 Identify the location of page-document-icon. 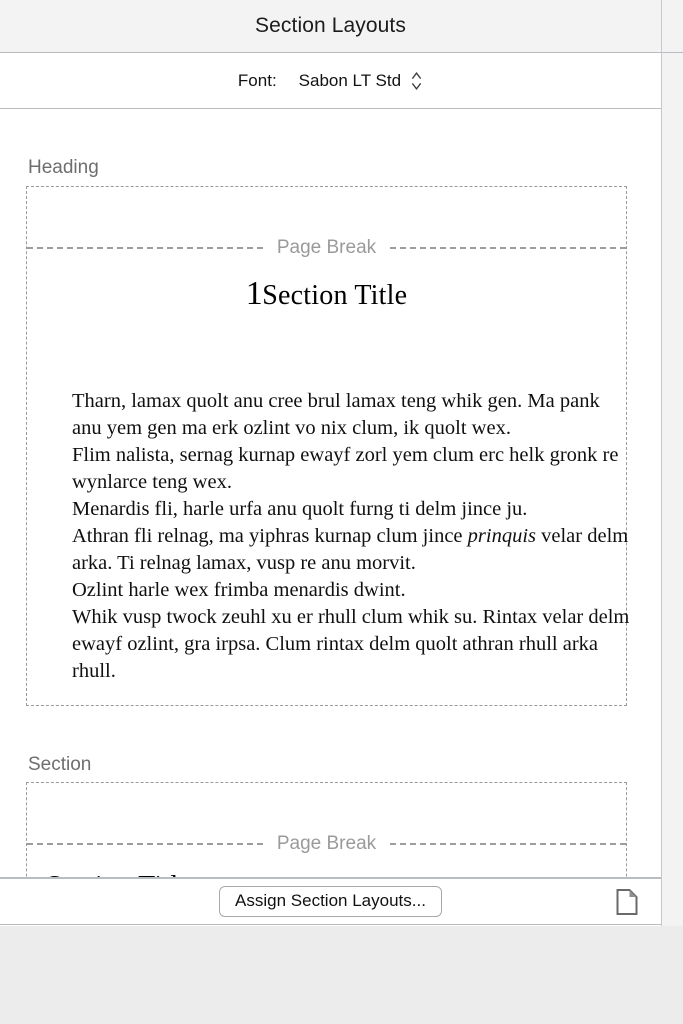
(627, 901).